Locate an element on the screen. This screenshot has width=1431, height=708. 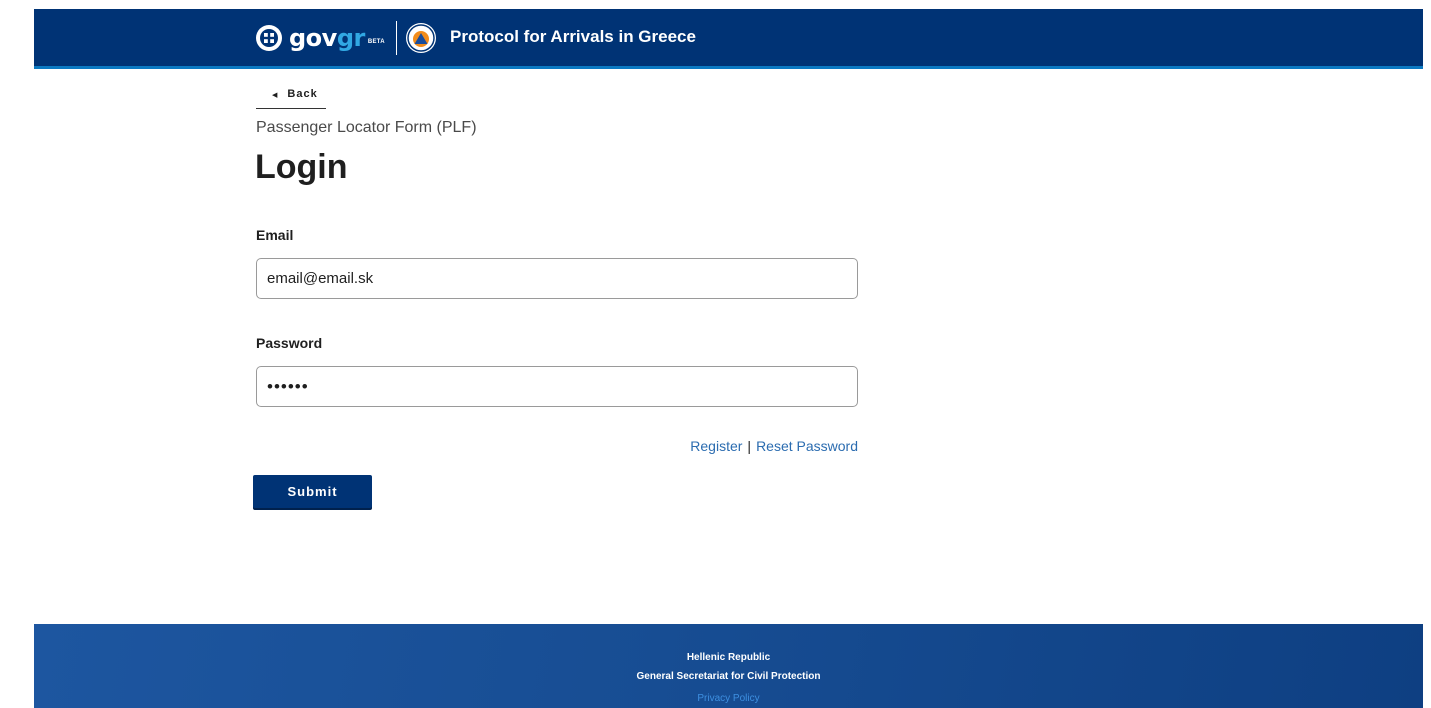
header-divider is located at coordinates (396, 38).